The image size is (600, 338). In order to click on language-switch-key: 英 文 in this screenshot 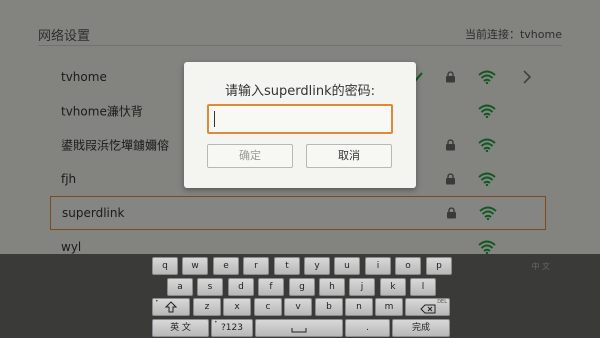, I will do `click(180, 328)`.